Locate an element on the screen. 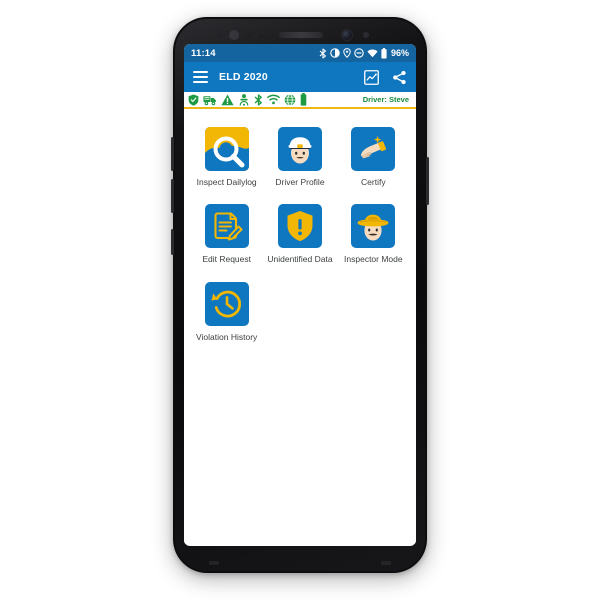 The image size is (600, 600). eld-connection-icon is located at coordinates (244, 99).